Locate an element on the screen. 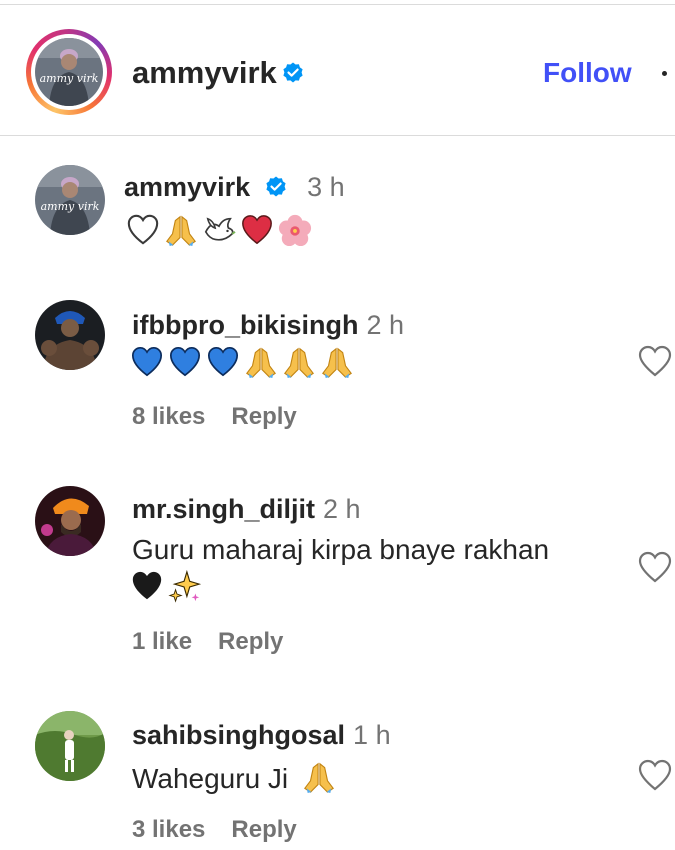 The image size is (675, 850). comment-text: Waheguru Ji is located at coordinates (234, 777).